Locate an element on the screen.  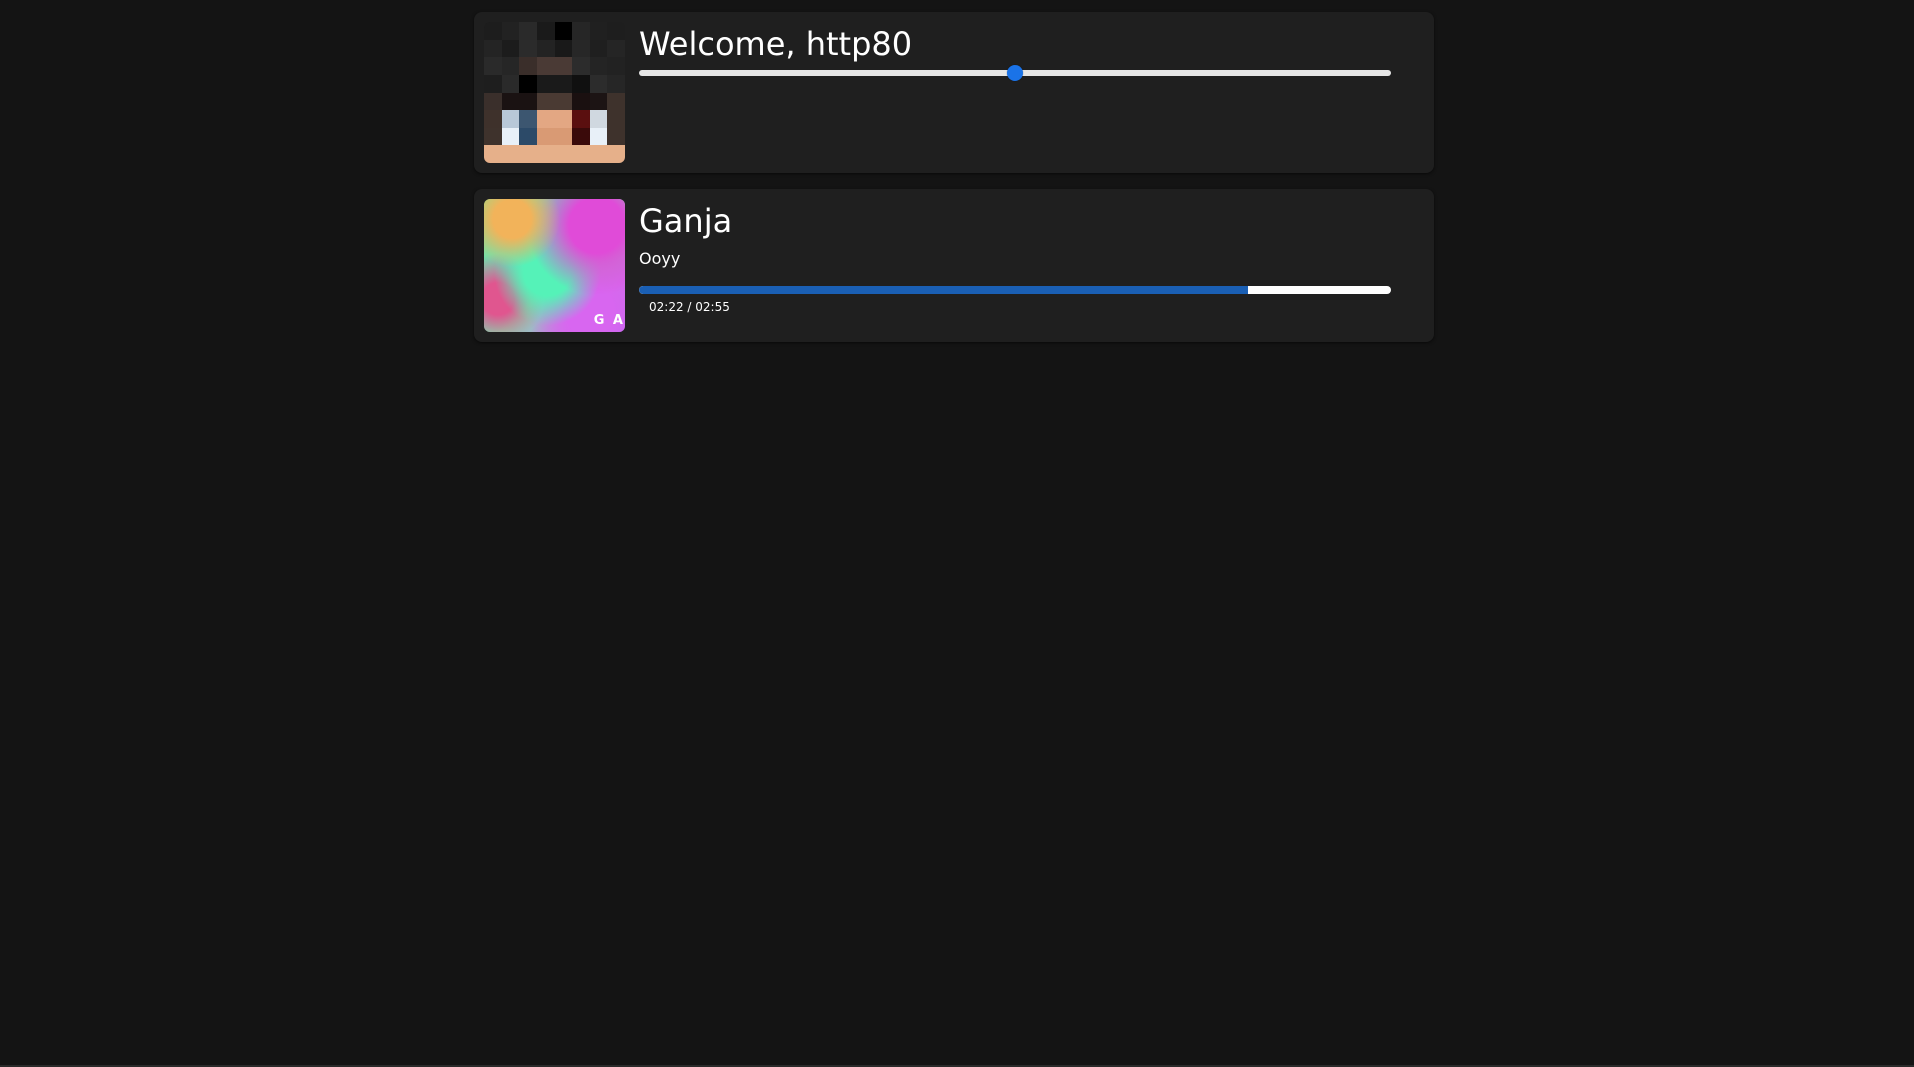
playback-progress-fill is located at coordinates (944, 290).